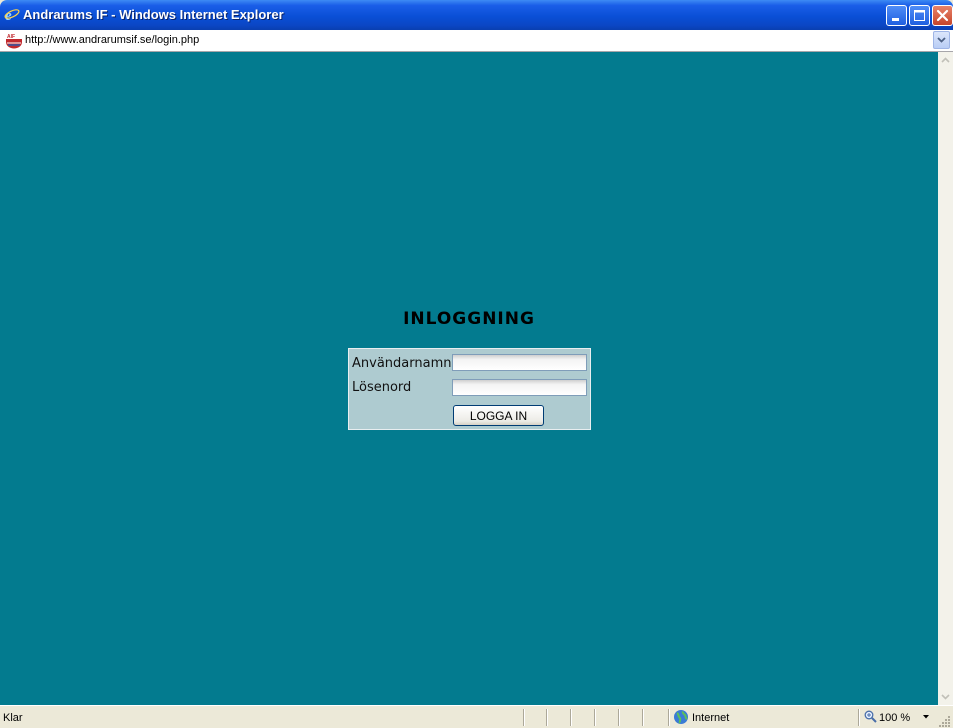 Image resolution: width=953 pixels, height=728 pixels. Describe the element at coordinates (12, 15) in the screenshot. I see `ie-logo-icon: e` at that location.